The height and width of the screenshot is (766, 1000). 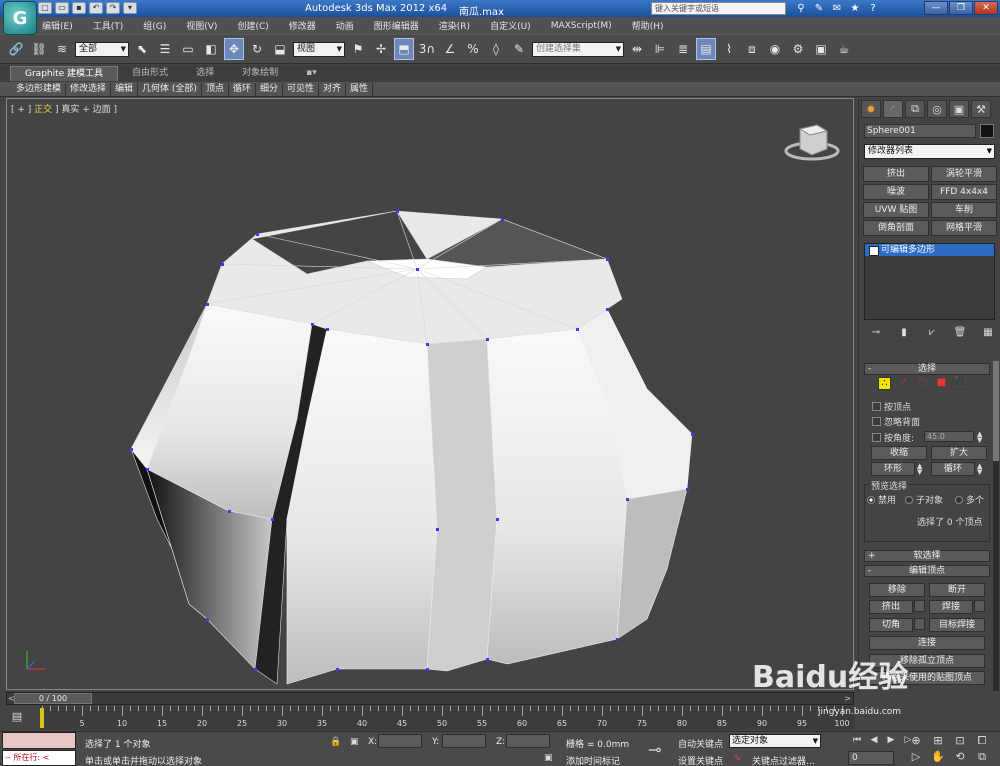 I want to click on connect-button: 连接, so click(x=927, y=643).